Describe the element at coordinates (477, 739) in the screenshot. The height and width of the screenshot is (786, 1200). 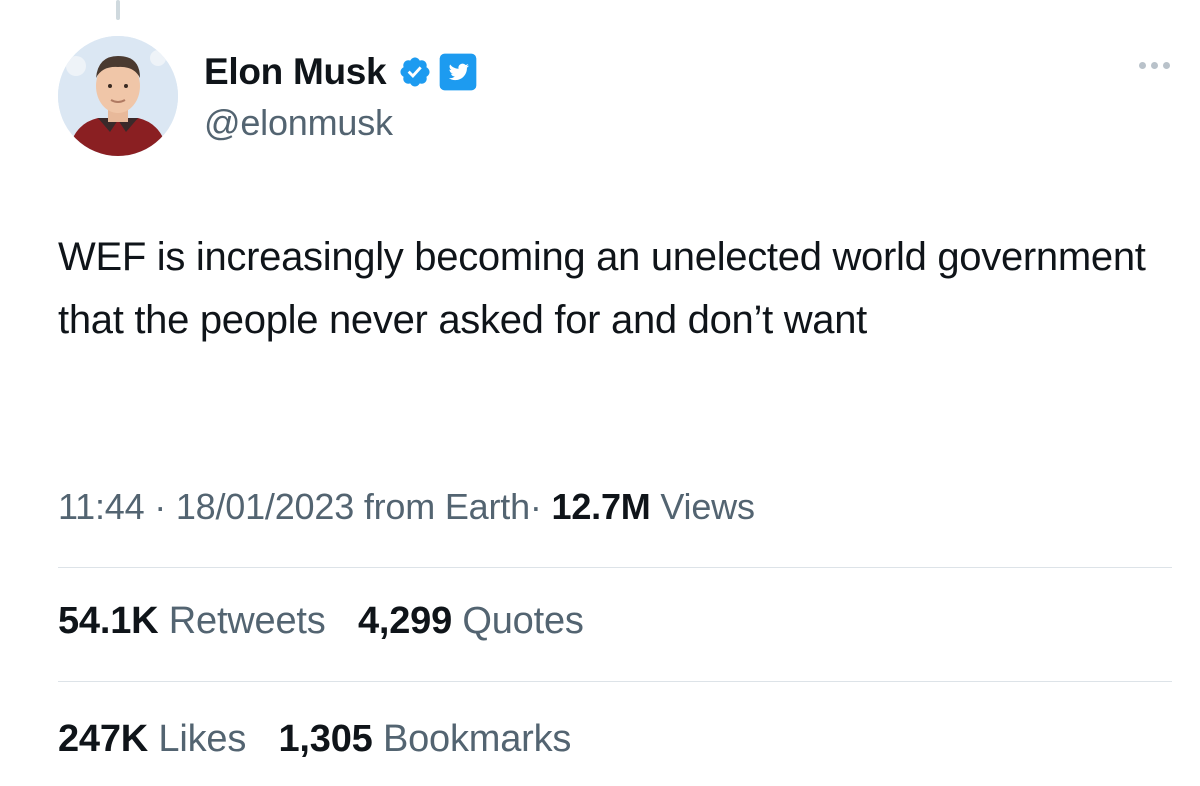
I see `bookmarks-label: Bookmarks` at that location.